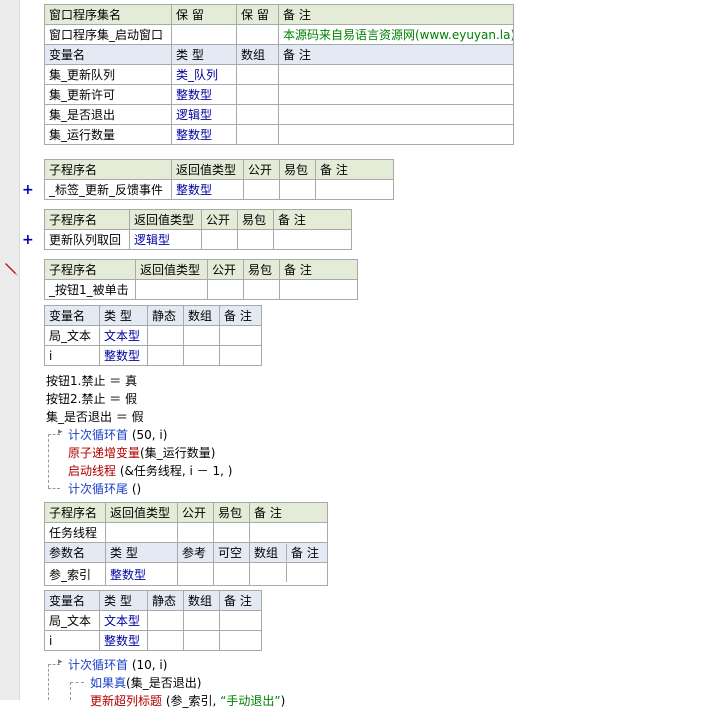 The image size is (708, 709). What do you see at coordinates (195, 574) in the screenshot?
I see `reference-cell` at bounding box center [195, 574].